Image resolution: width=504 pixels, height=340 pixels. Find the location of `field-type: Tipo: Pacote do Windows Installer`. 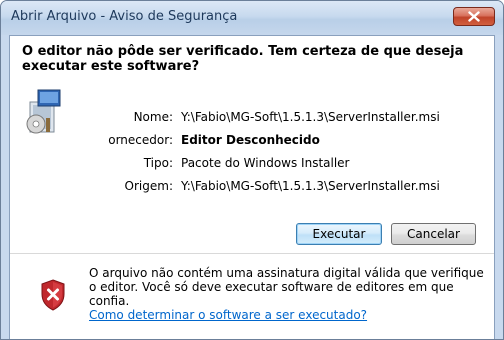

field-type: Tipo: Pacote do Windows Installer is located at coordinates (273, 164).